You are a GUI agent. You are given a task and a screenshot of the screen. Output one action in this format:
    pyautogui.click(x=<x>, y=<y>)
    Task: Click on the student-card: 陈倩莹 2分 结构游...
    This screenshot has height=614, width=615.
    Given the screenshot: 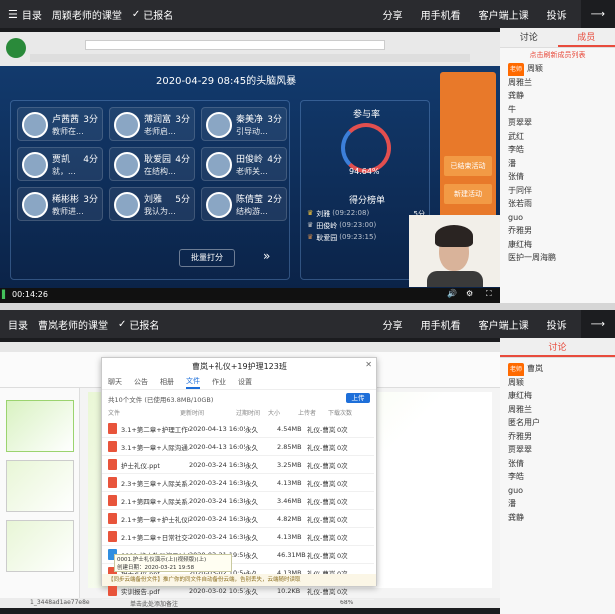 What is the action you would take?
    pyautogui.click(x=244, y=204)
    